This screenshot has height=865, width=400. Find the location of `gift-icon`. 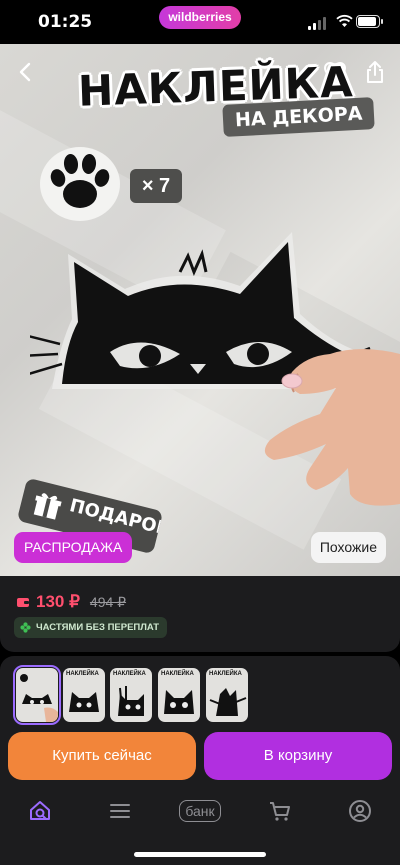

gift-icon is located at coordinates (47, 506).